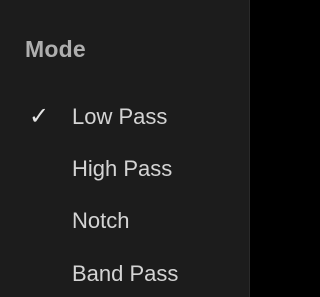 Image resolution: width=320 pixels, height=297 pixels. I want to click on menu-item-label: Band Pass, so click(125, 273).